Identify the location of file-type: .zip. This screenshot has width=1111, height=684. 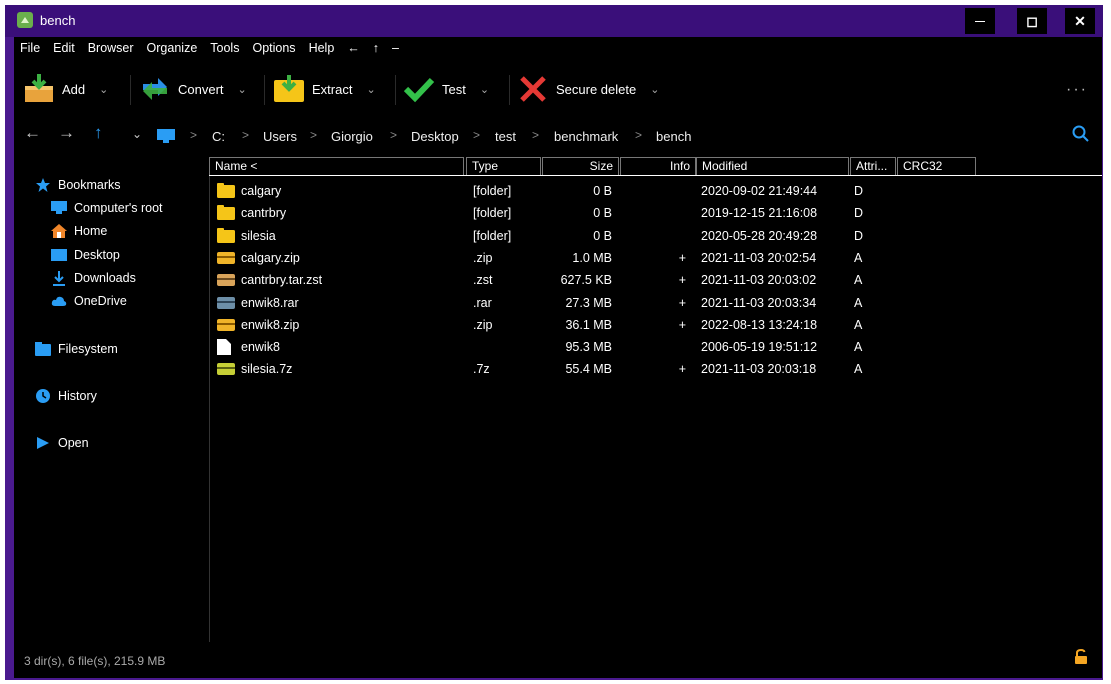
(483, 324).